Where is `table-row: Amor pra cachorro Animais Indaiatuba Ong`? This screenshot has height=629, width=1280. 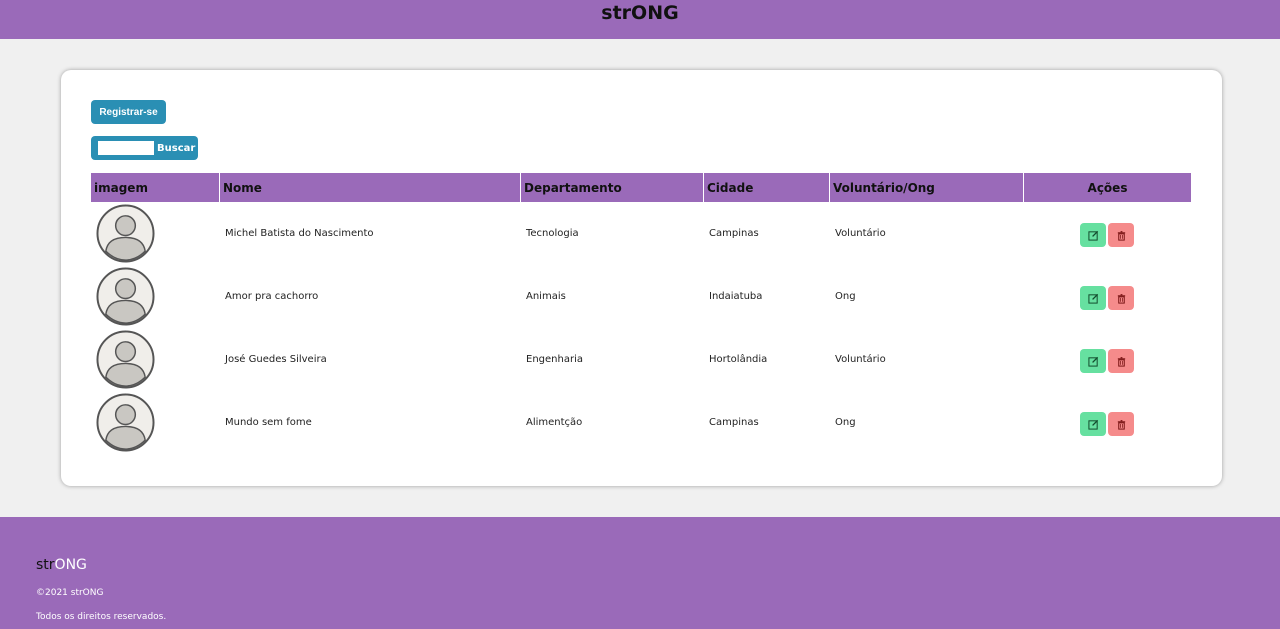
table-row: Amor pra cachorro Animais Indaiatuba Ong is located at coordinates (641, 296).